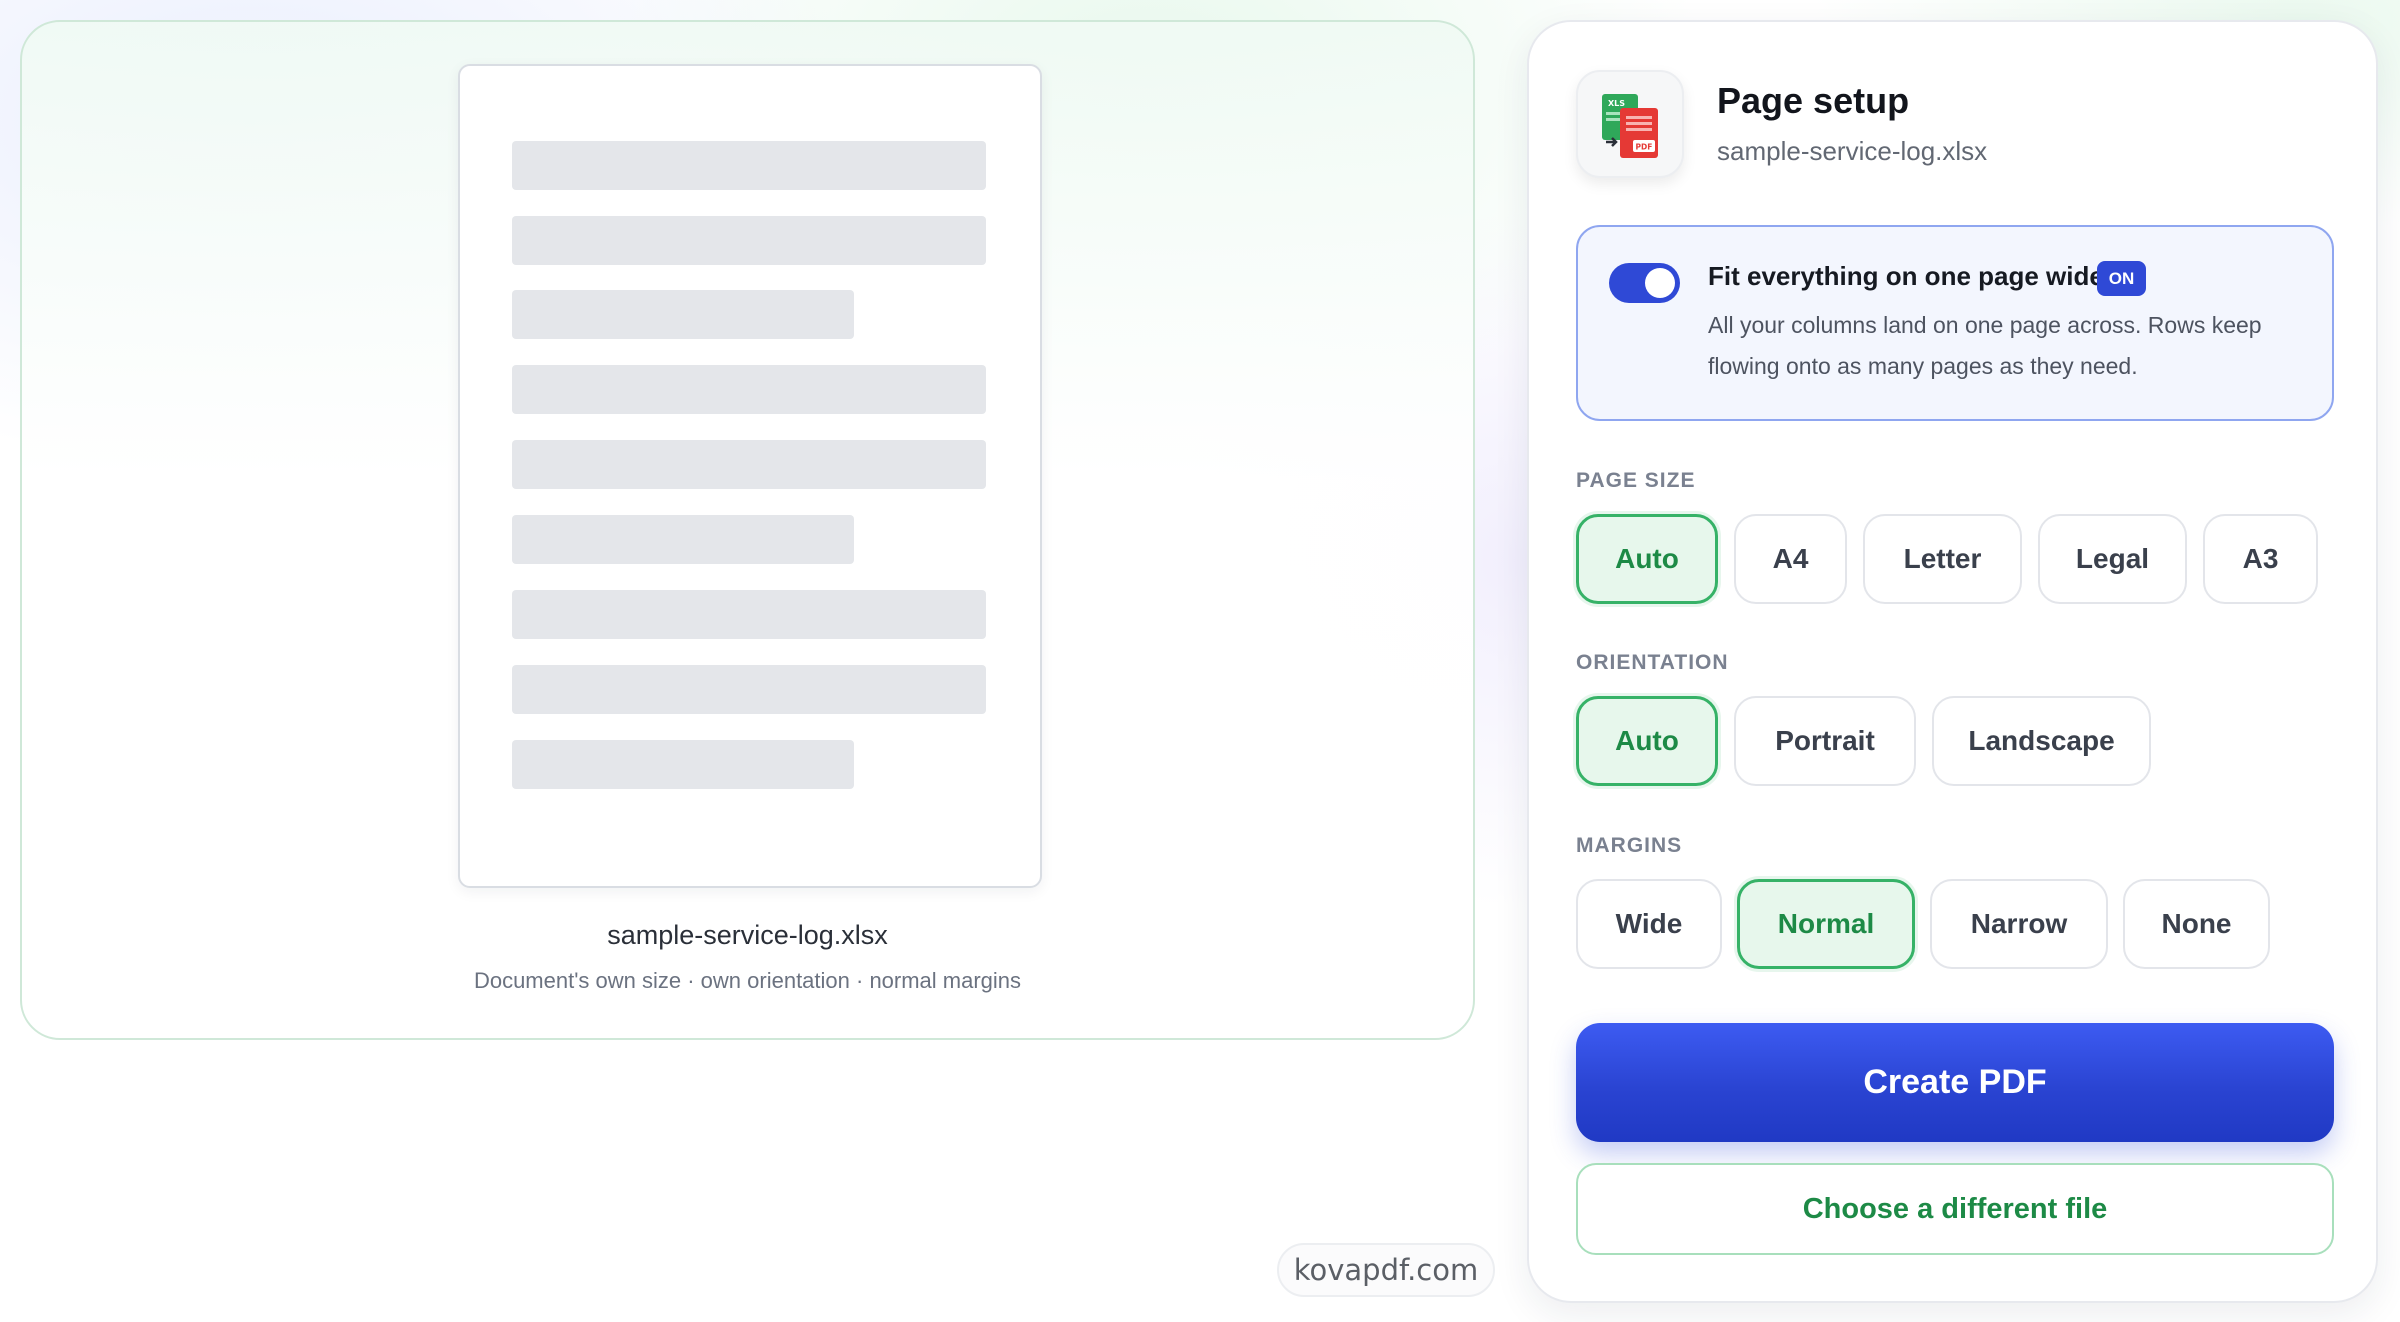  Describe the element at coordinates (2196, 924) in the screenshot. I see `margins-none-button: None` at that location.